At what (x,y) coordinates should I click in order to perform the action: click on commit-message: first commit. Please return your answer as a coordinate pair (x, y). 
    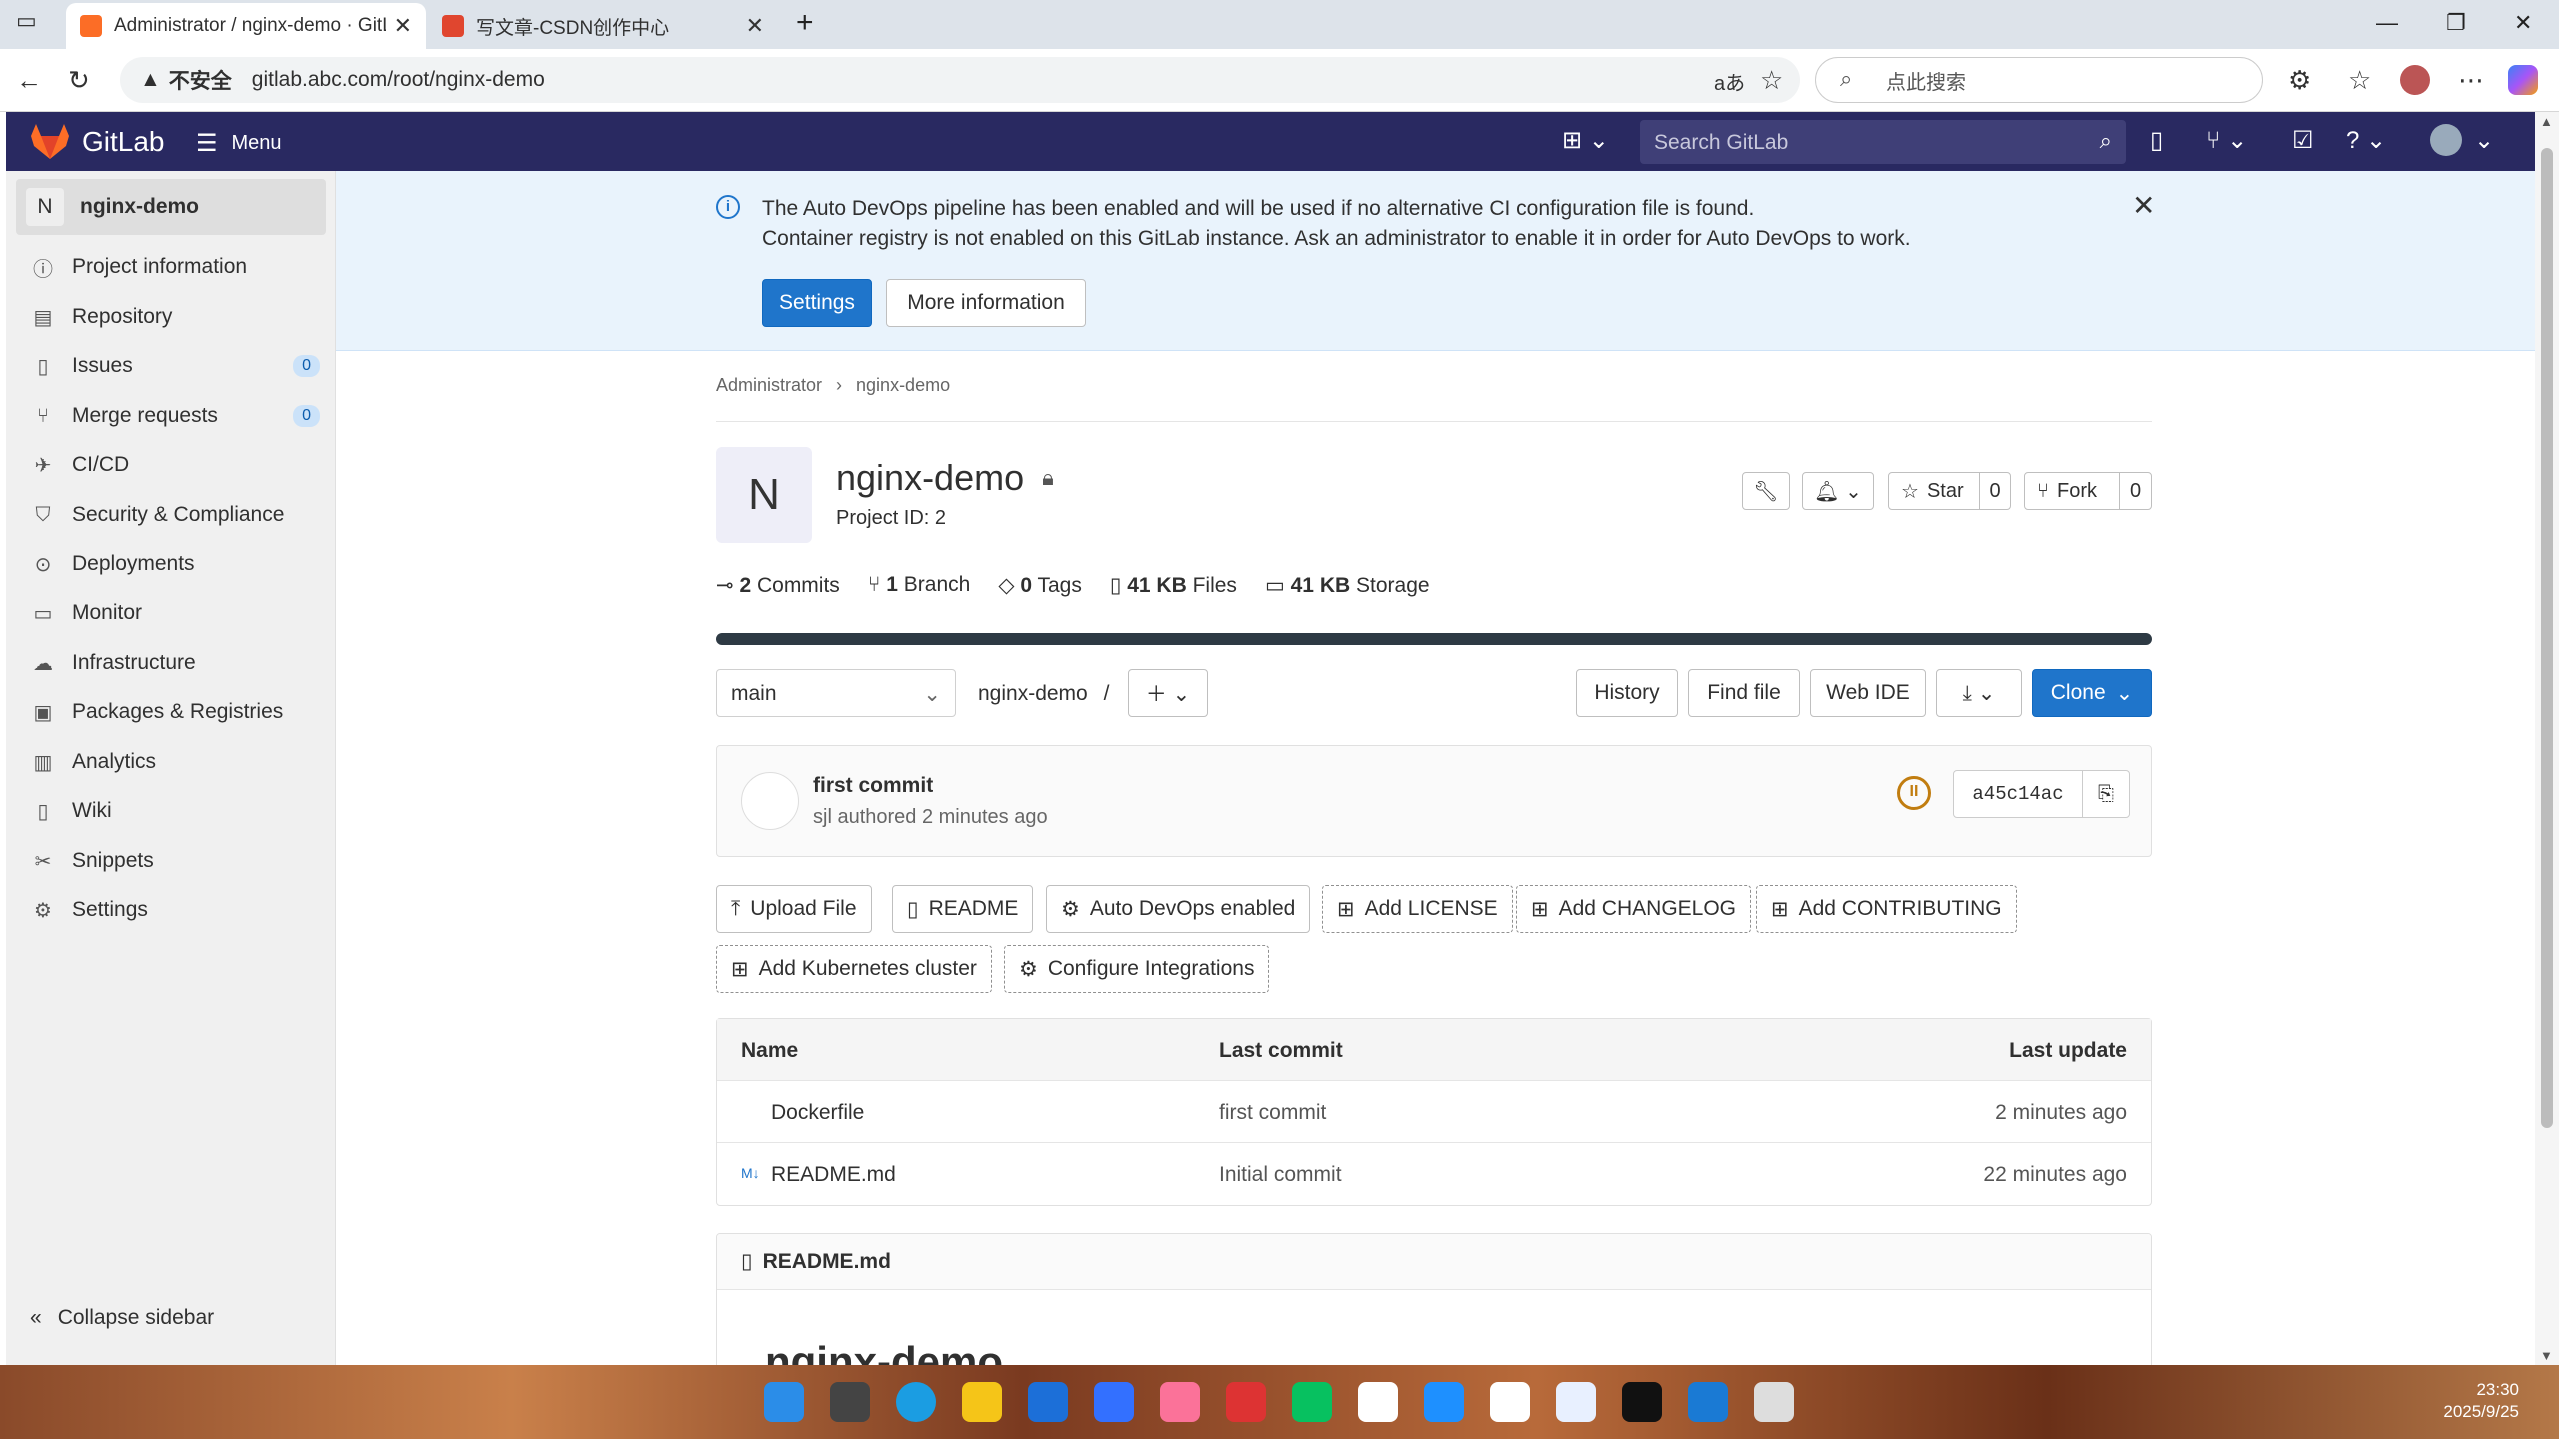
    Looking at the image, I should click on (873, 786).